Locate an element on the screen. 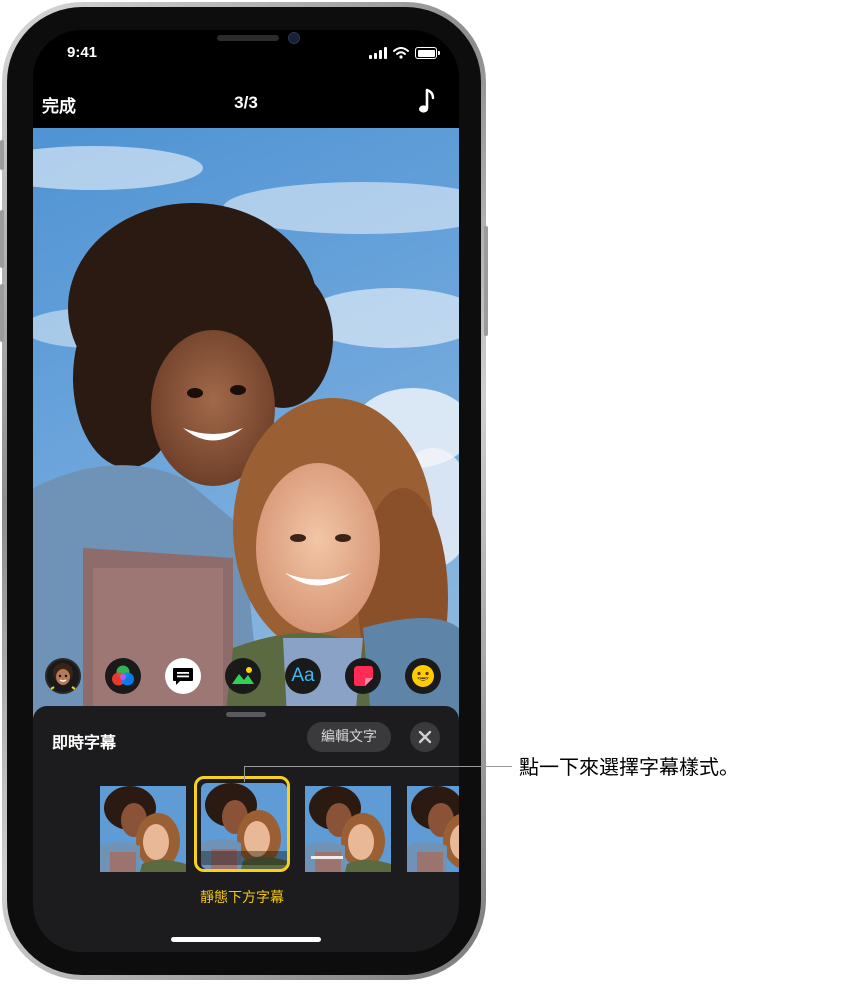 Image resolution: width=846 pixels, height=984 pixels. stickers-icon is located at coordinates (363, 676).